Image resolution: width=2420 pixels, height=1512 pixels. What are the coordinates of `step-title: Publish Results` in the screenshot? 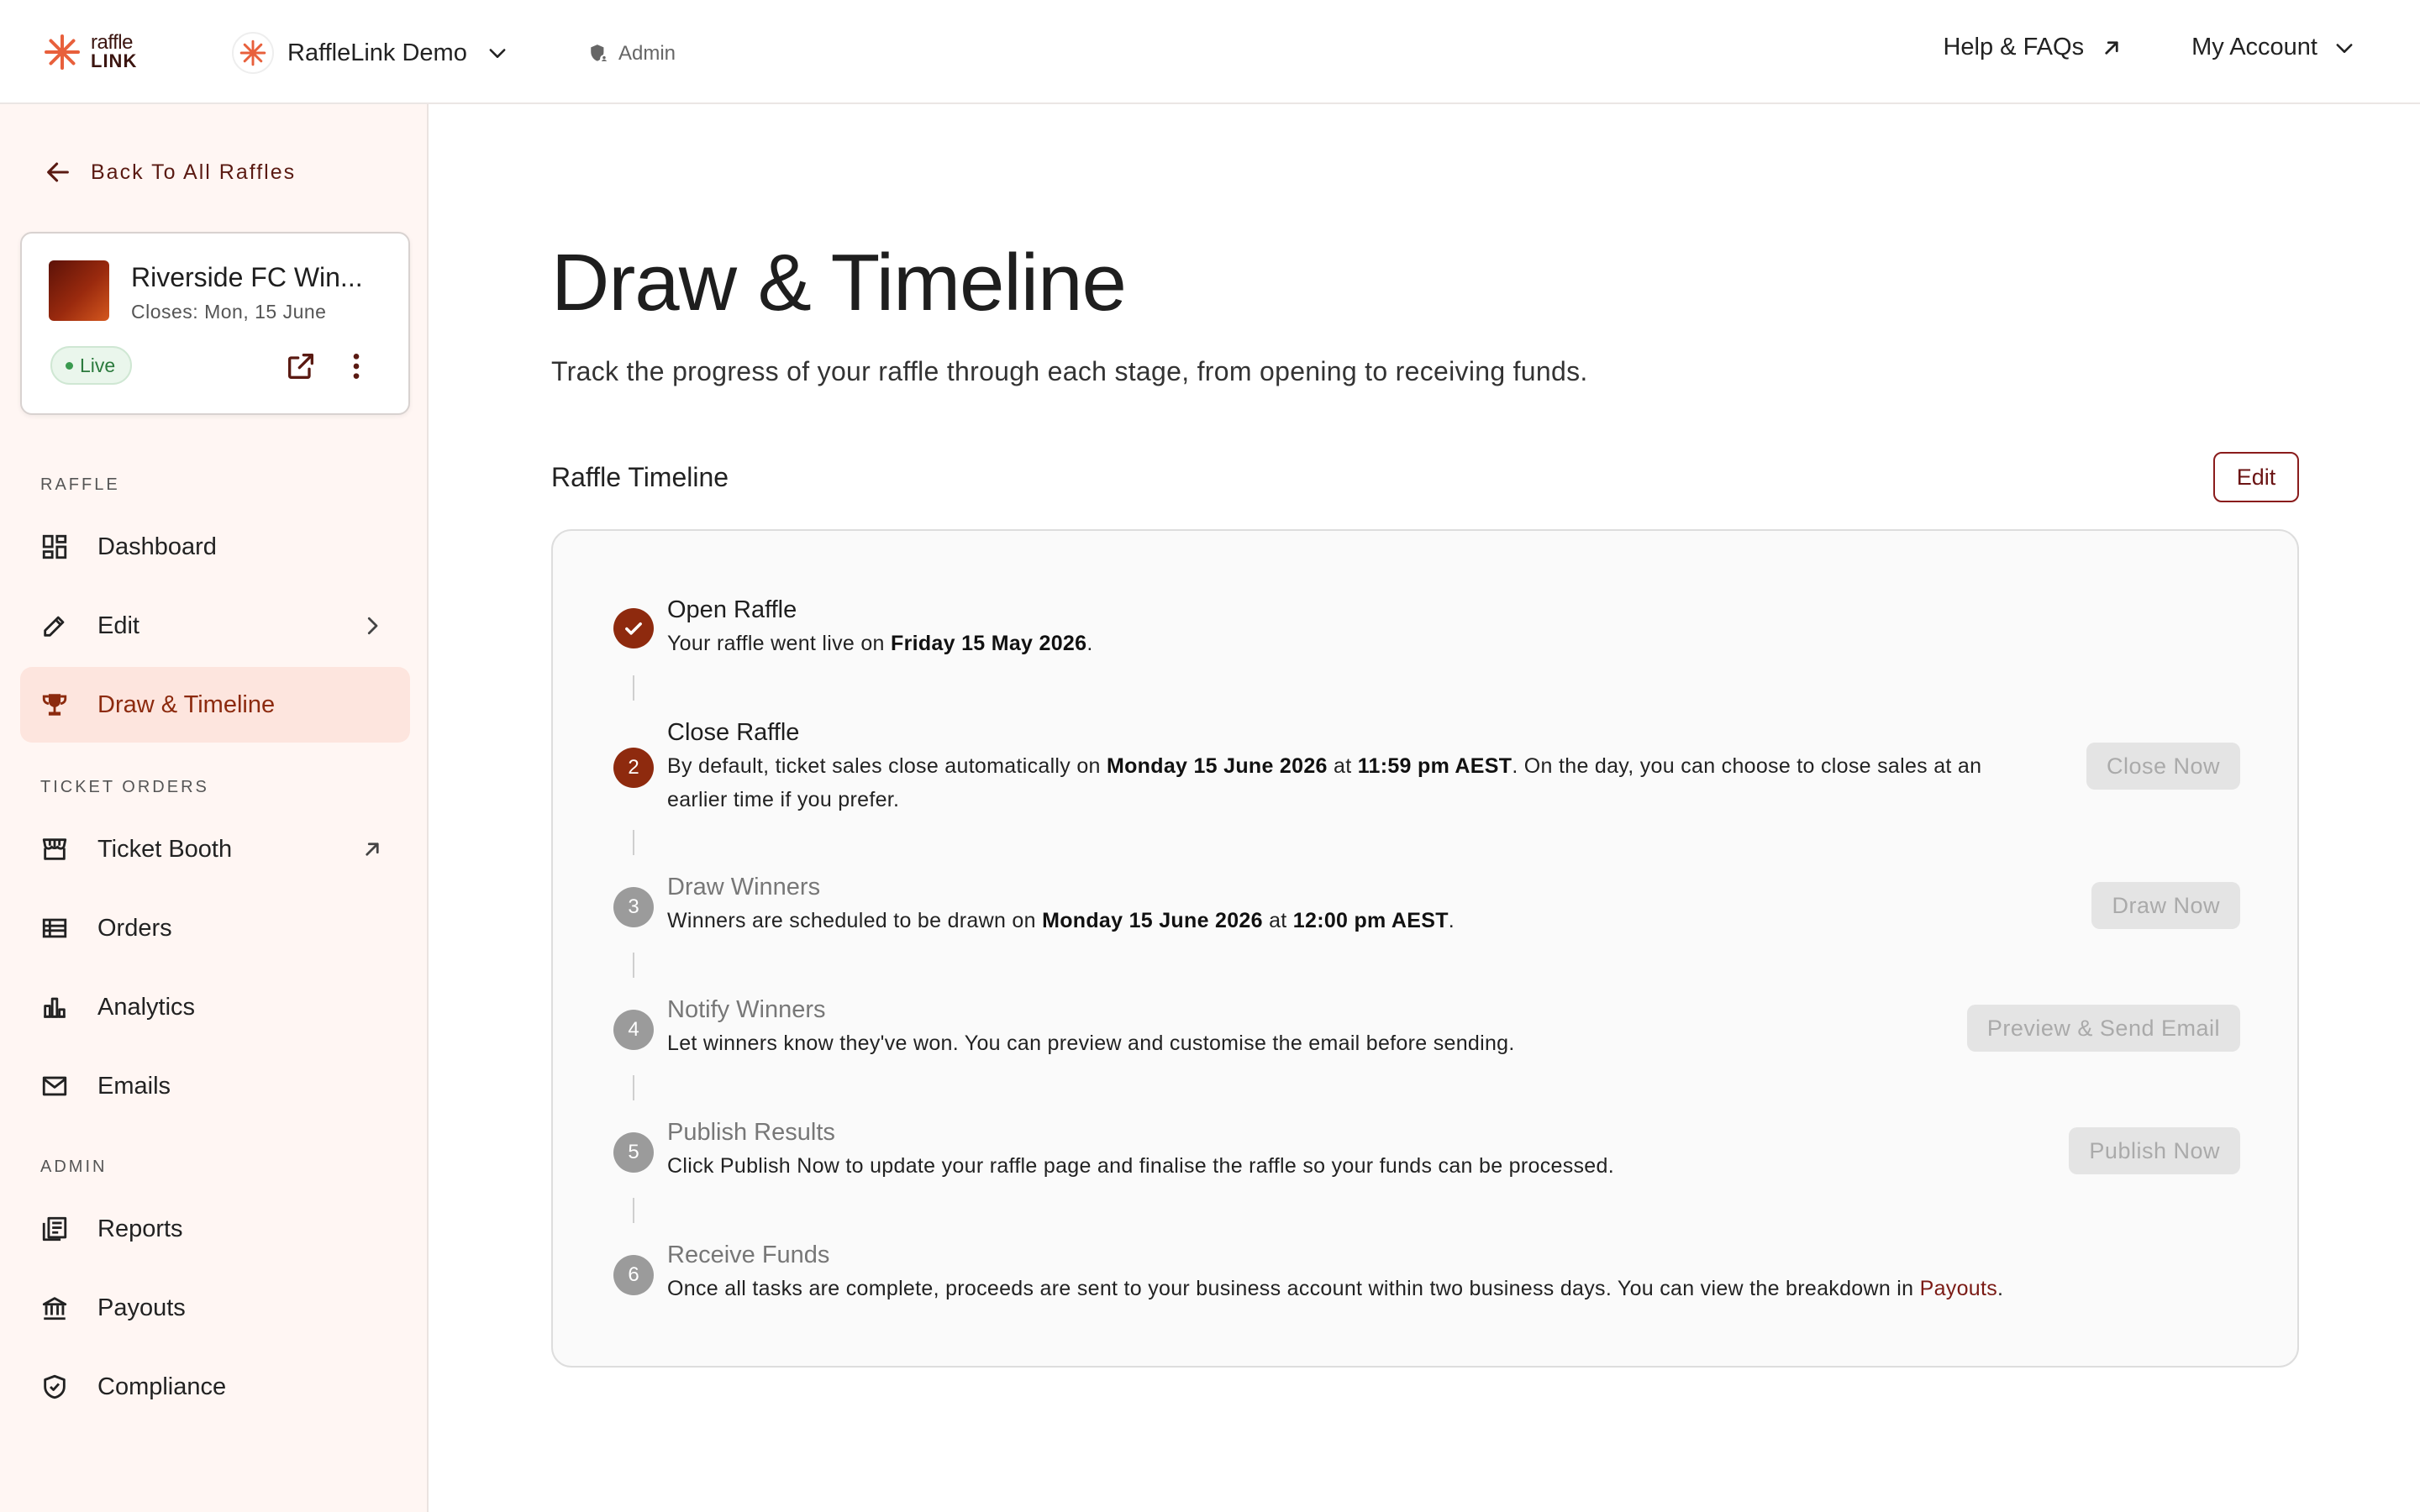 It's located at (751, 1132).